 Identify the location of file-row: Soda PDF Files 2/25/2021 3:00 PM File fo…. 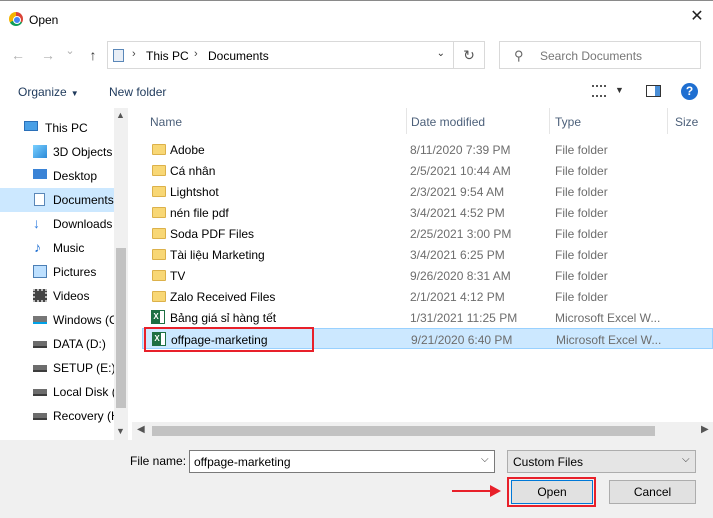
(427, 233).